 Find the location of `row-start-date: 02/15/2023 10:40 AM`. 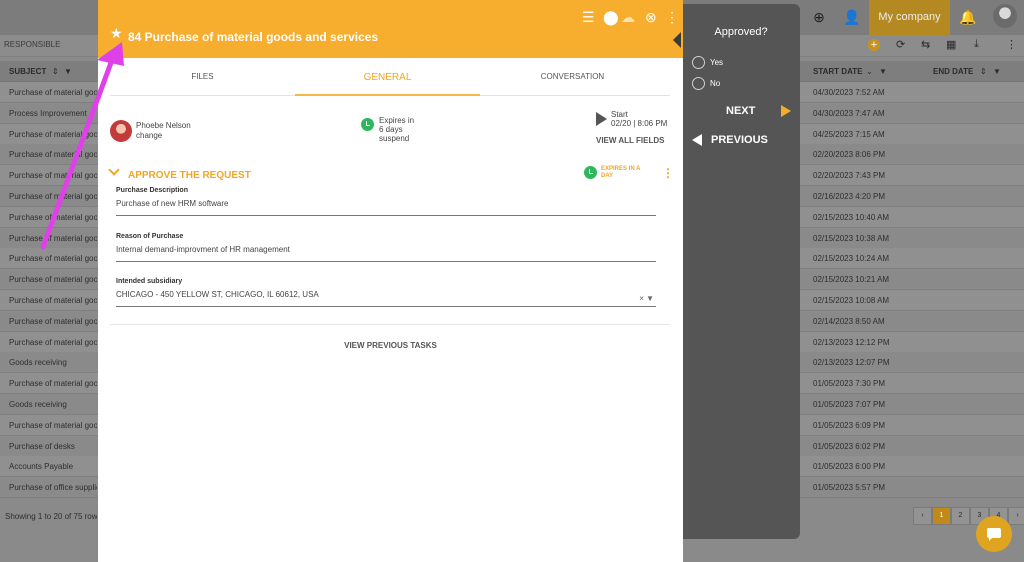

row-start-date: 02/15/2023 10:40 AM is located at coordinates (851, 217).